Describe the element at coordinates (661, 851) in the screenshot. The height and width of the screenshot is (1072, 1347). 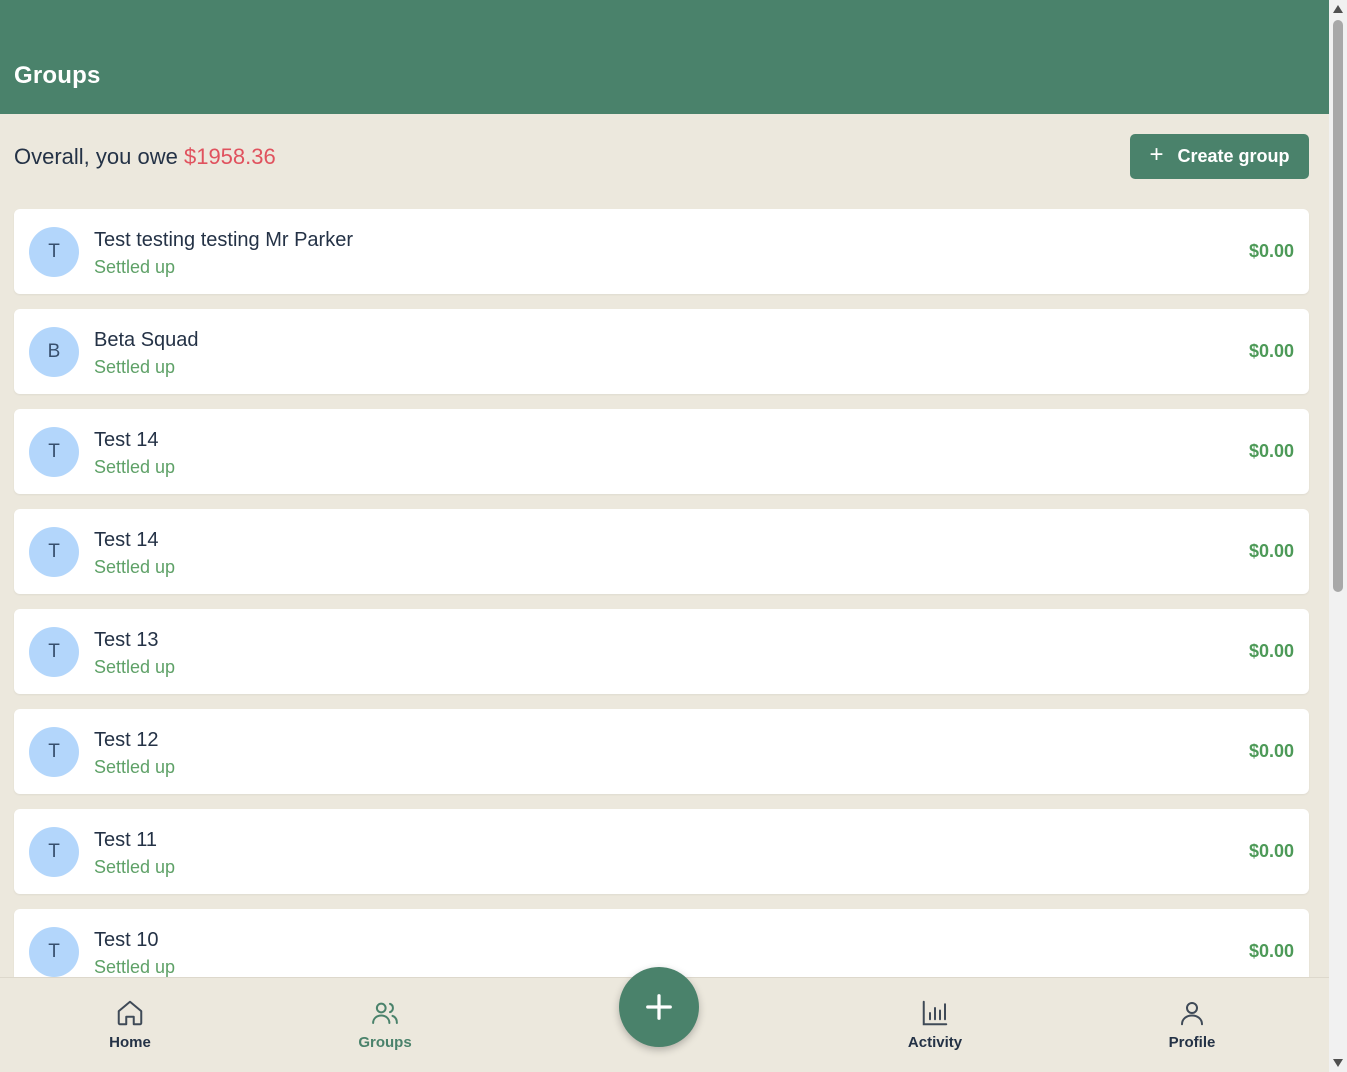
I see `group-card: T Test 11 Settled up $0.00` at that location.